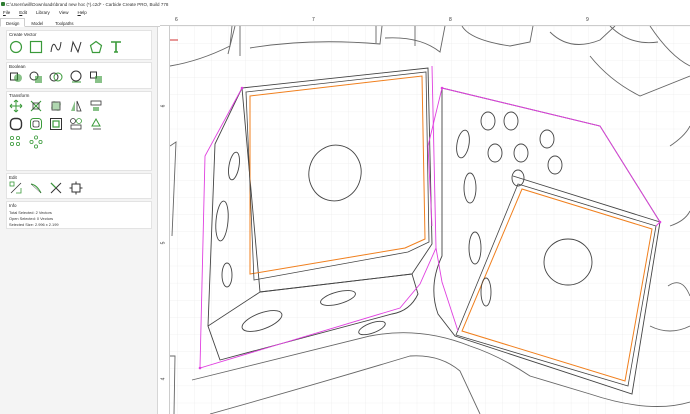 This screenshot has width=690, height=414. I want to click on move-icon, so click(16, 106).